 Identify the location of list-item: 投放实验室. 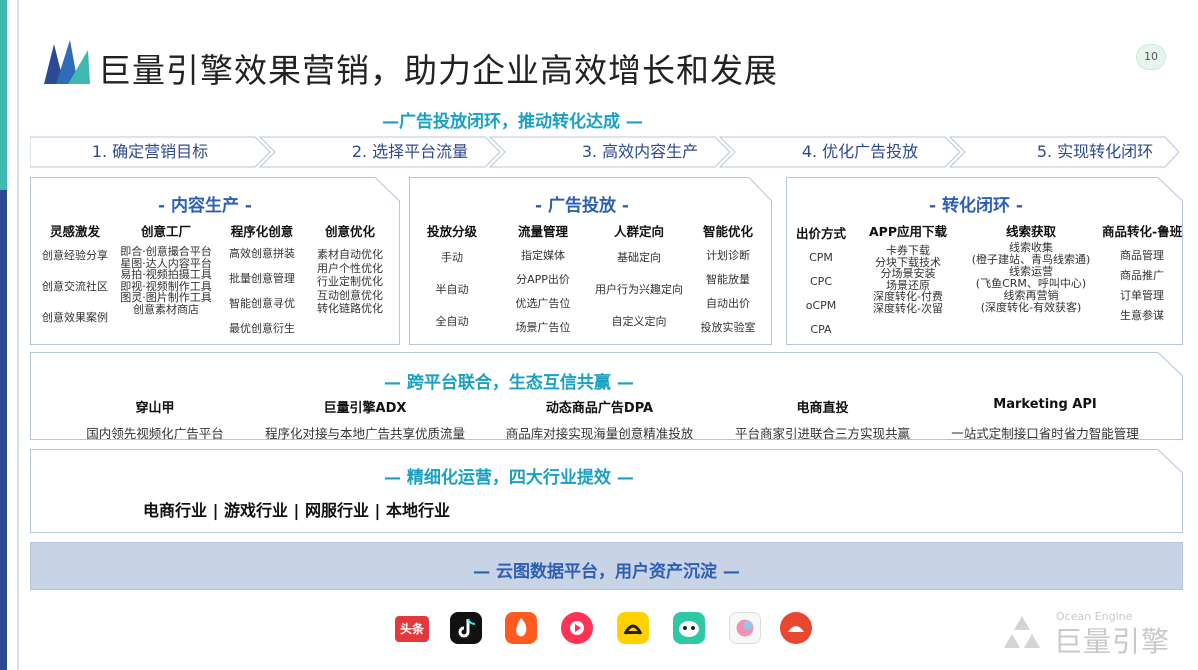
(728, 327).